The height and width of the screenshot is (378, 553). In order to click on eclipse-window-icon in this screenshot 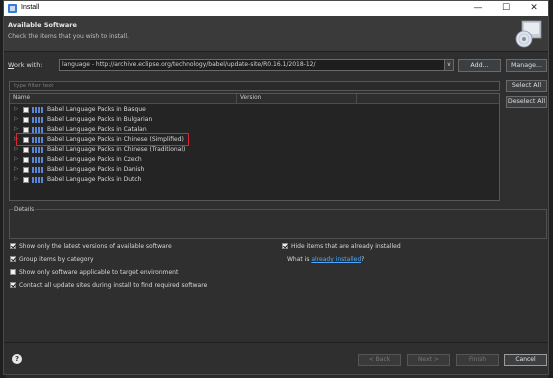, I will do `click(12, 8)`.